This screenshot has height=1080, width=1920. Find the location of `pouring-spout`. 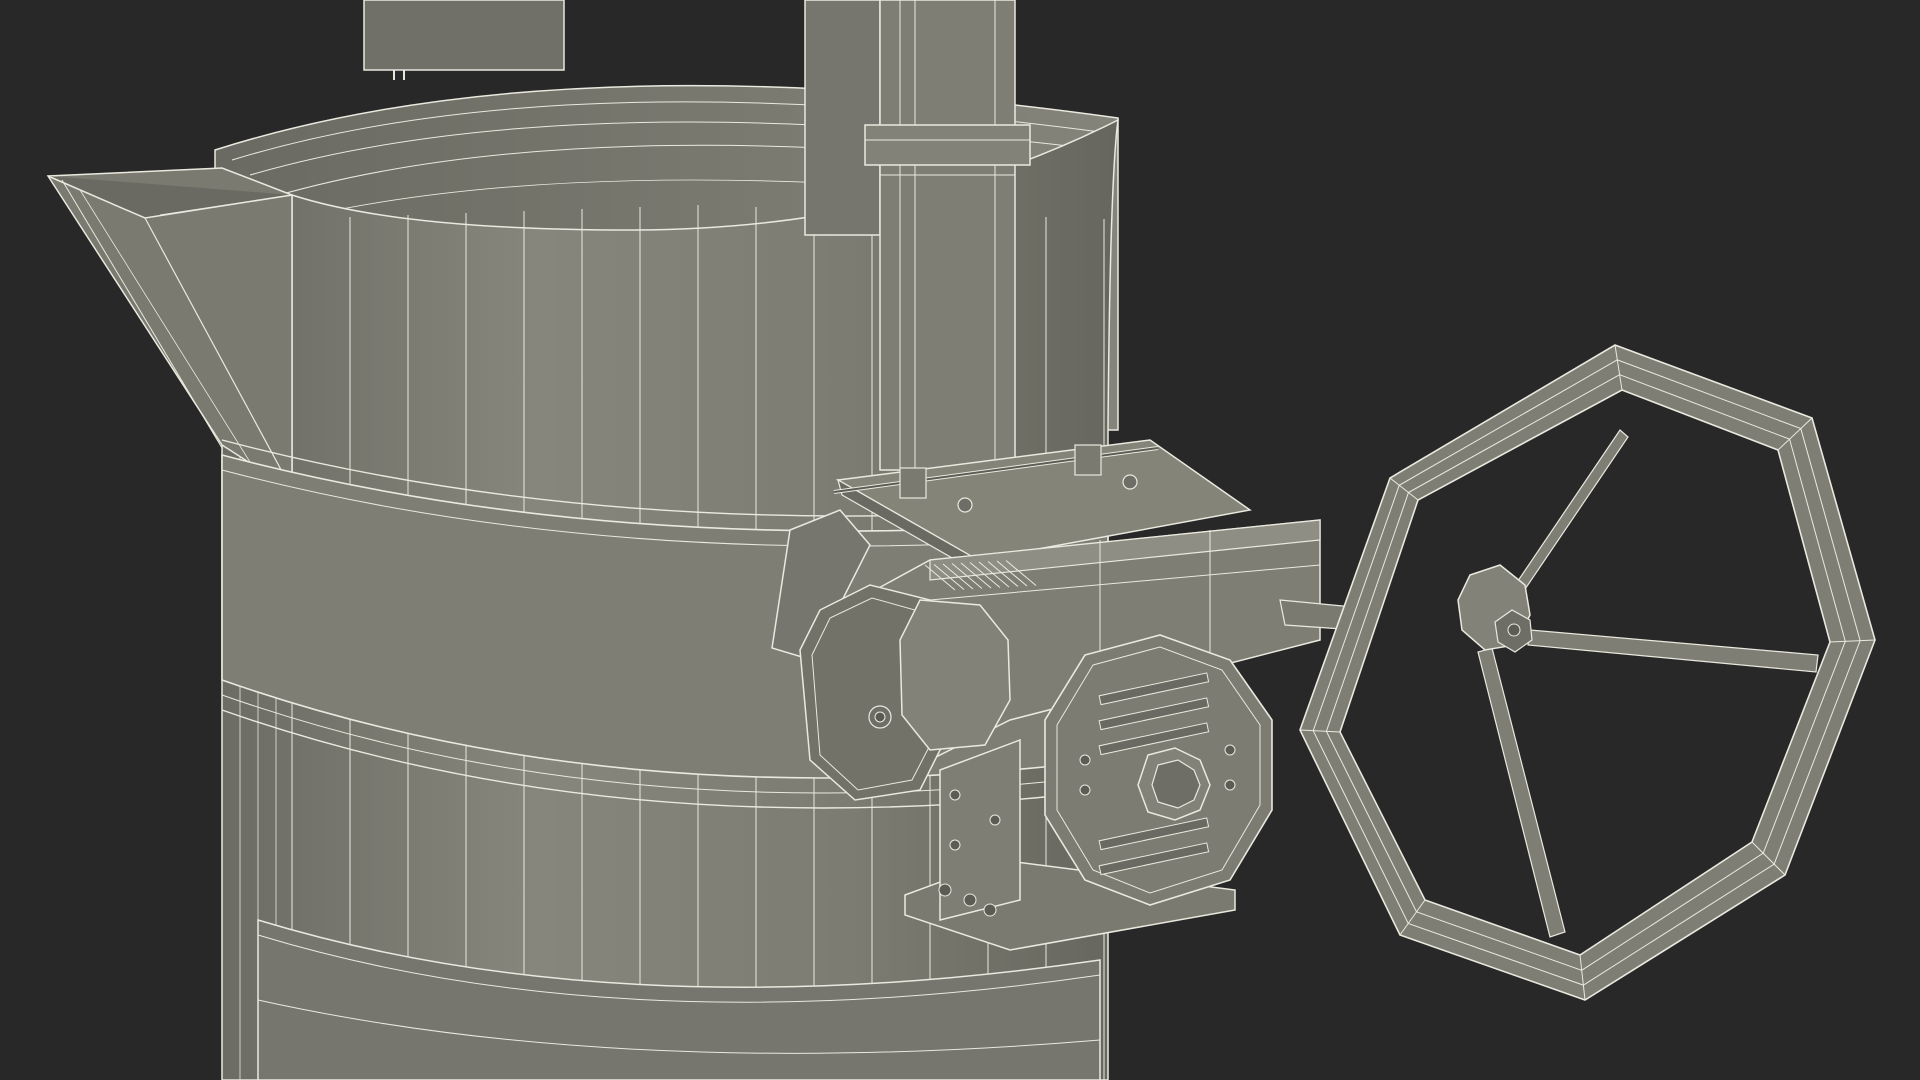

pouring-spout is located at coordinates (169, 329).